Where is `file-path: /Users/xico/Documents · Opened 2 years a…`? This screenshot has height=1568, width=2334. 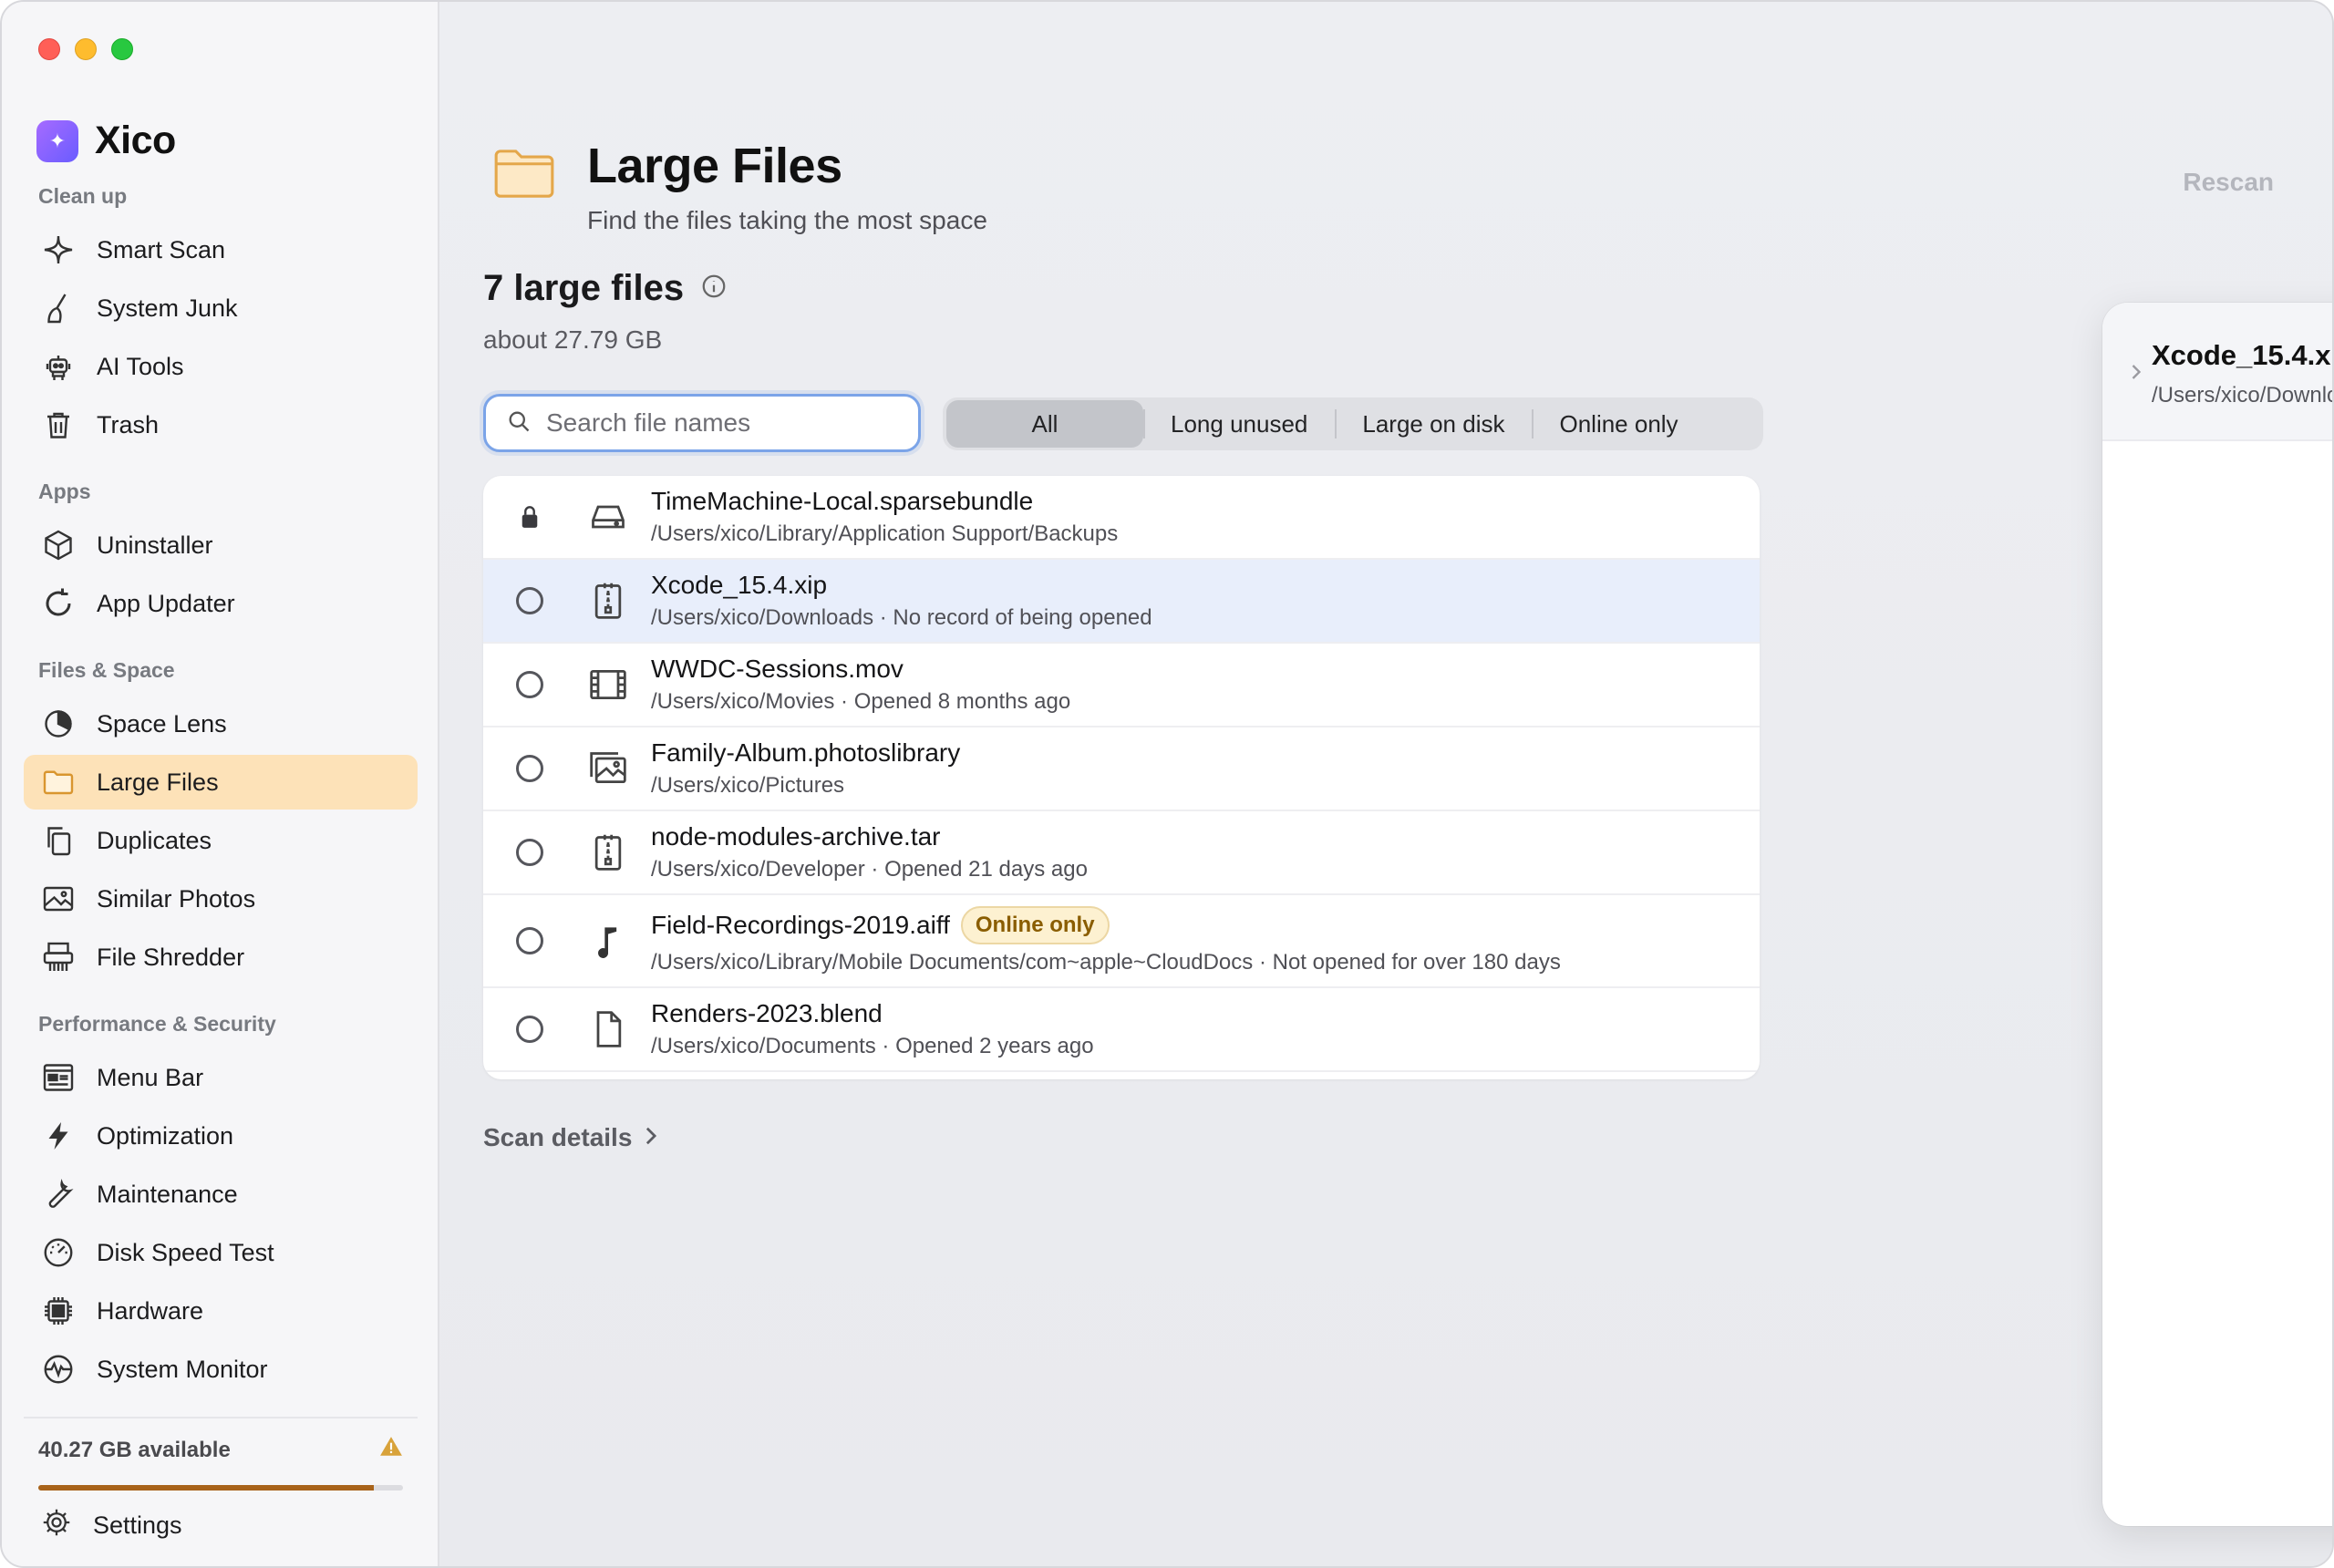 file-path: /Users/xico/Documents · Opened 2 years a… is located at coordinates (873, 1046).